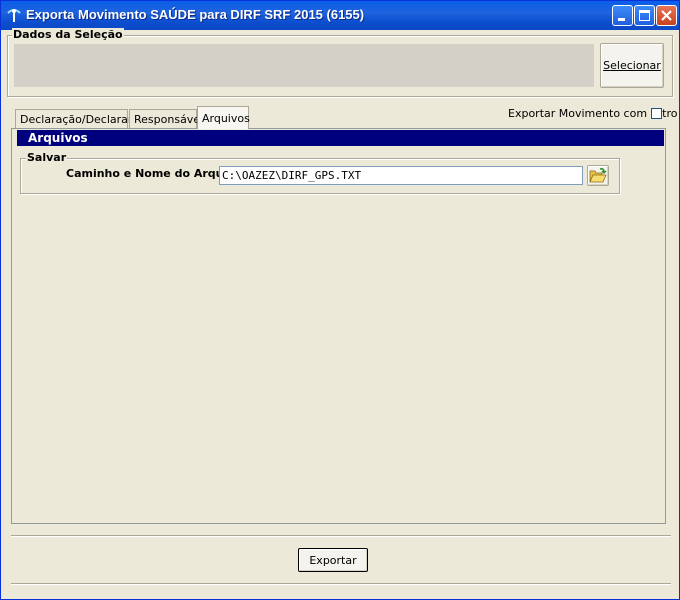 The image size is (680, 600). What do you see at coordinates (656, 113) in the screenshot?
I see `filter-checkbox` at bounding box center [656, 113].